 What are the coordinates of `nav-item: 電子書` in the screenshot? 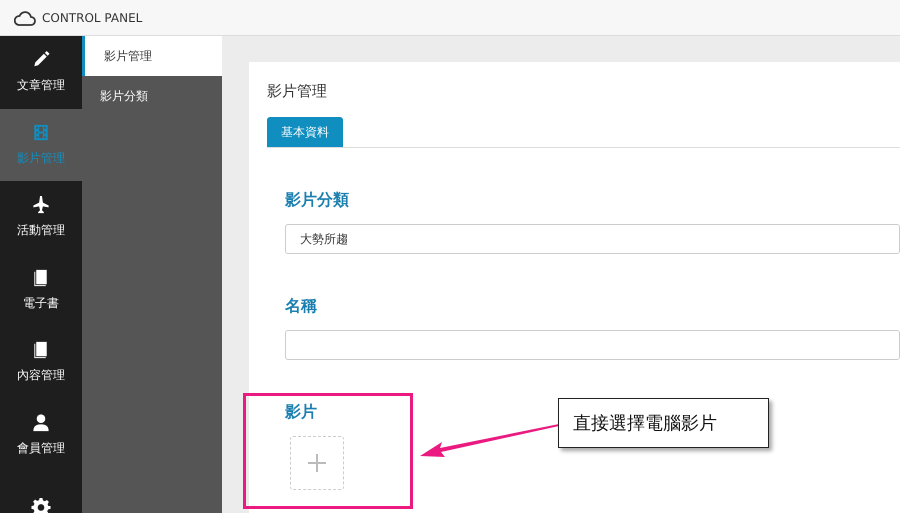 It's located at (41, 290).